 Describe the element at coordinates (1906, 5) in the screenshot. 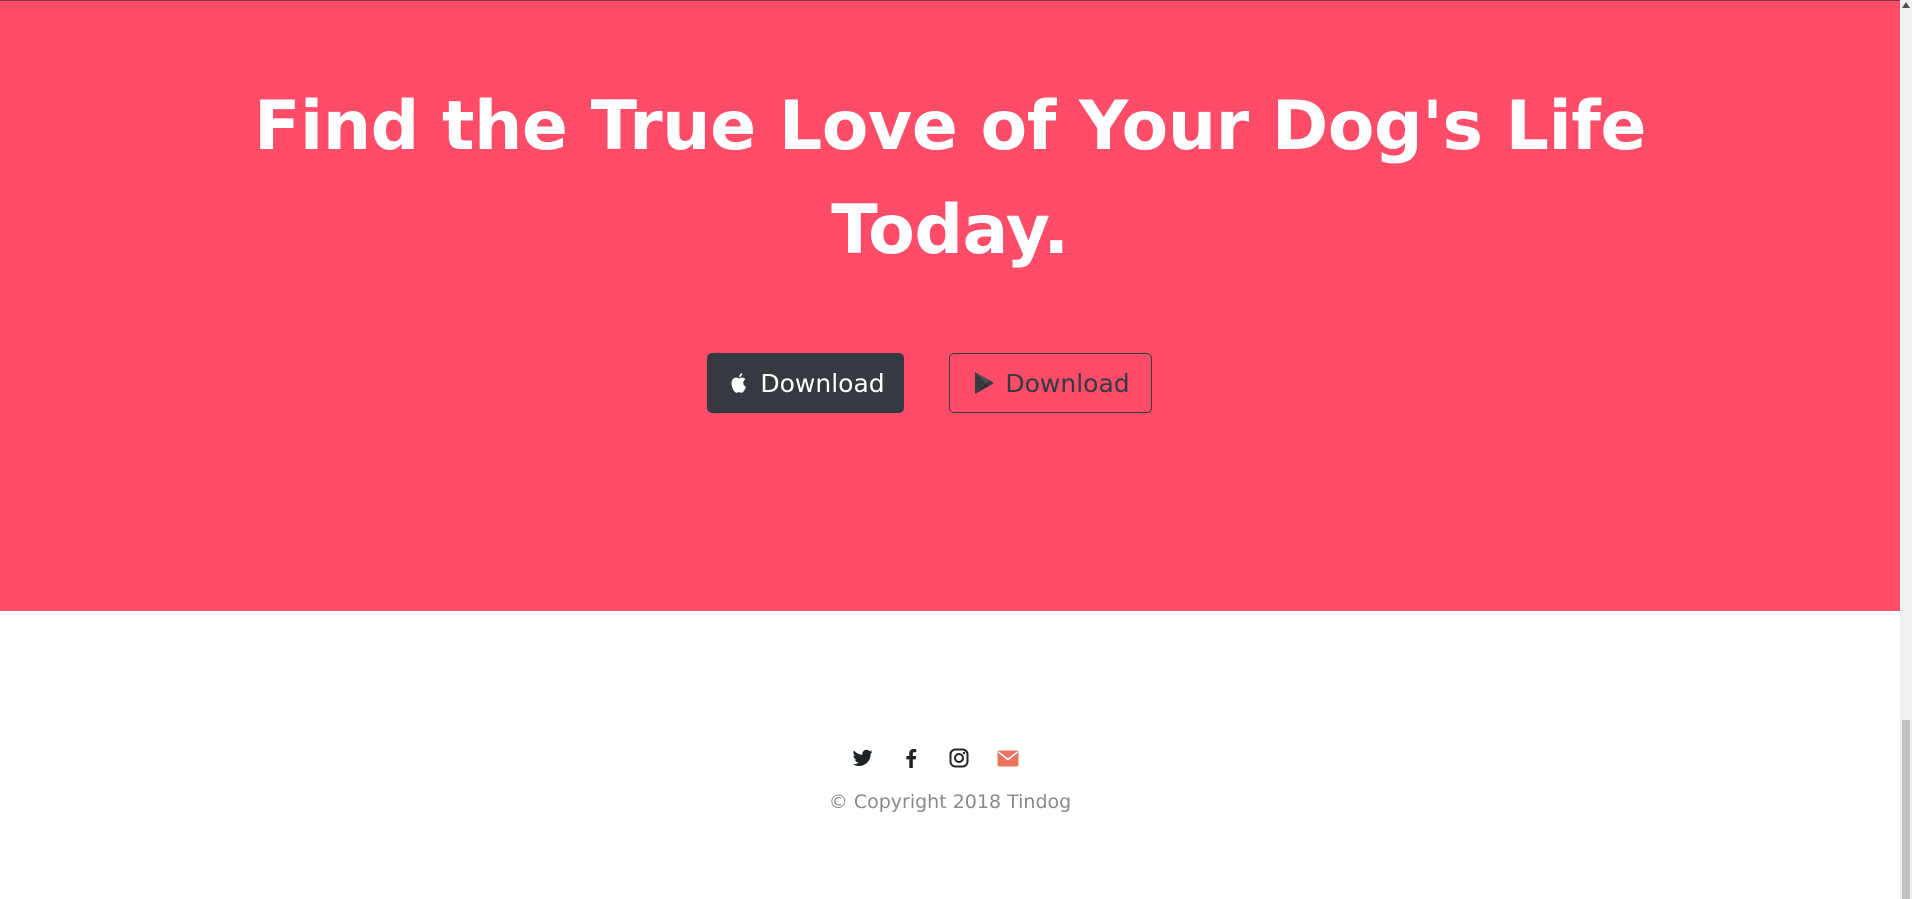

I see `scroll-up-arrow-icon` at that location.